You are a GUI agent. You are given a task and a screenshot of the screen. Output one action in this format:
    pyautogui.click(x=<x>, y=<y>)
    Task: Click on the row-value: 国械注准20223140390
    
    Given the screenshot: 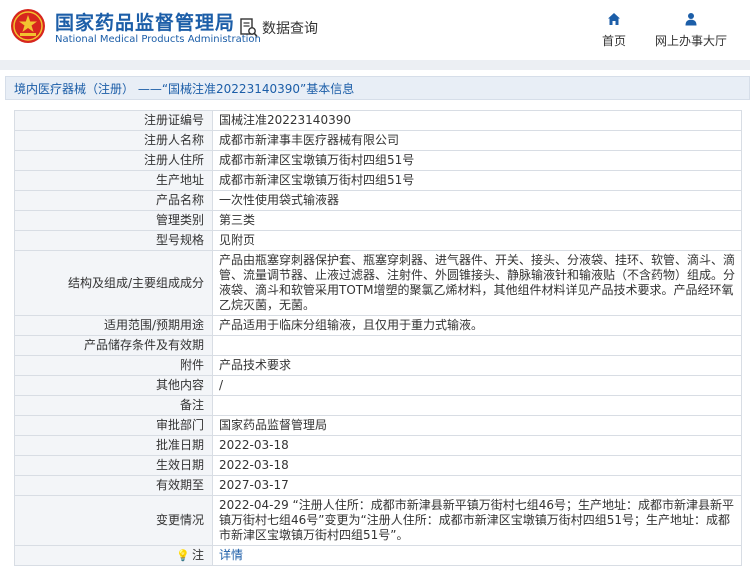 What is the action you would take?
    pyautogui.click(x=477, y=120)
    